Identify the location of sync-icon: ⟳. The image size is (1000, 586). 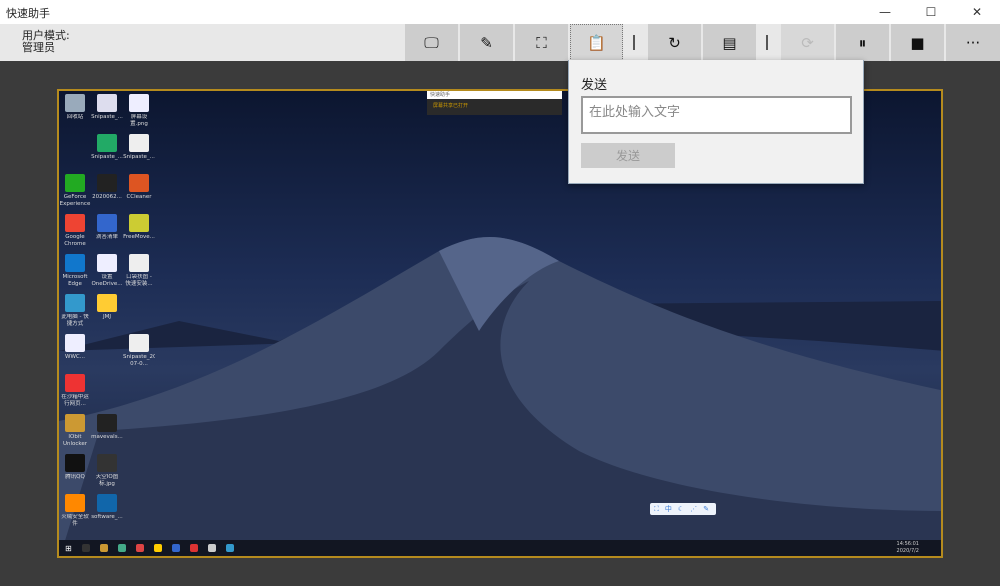
(807, 42).